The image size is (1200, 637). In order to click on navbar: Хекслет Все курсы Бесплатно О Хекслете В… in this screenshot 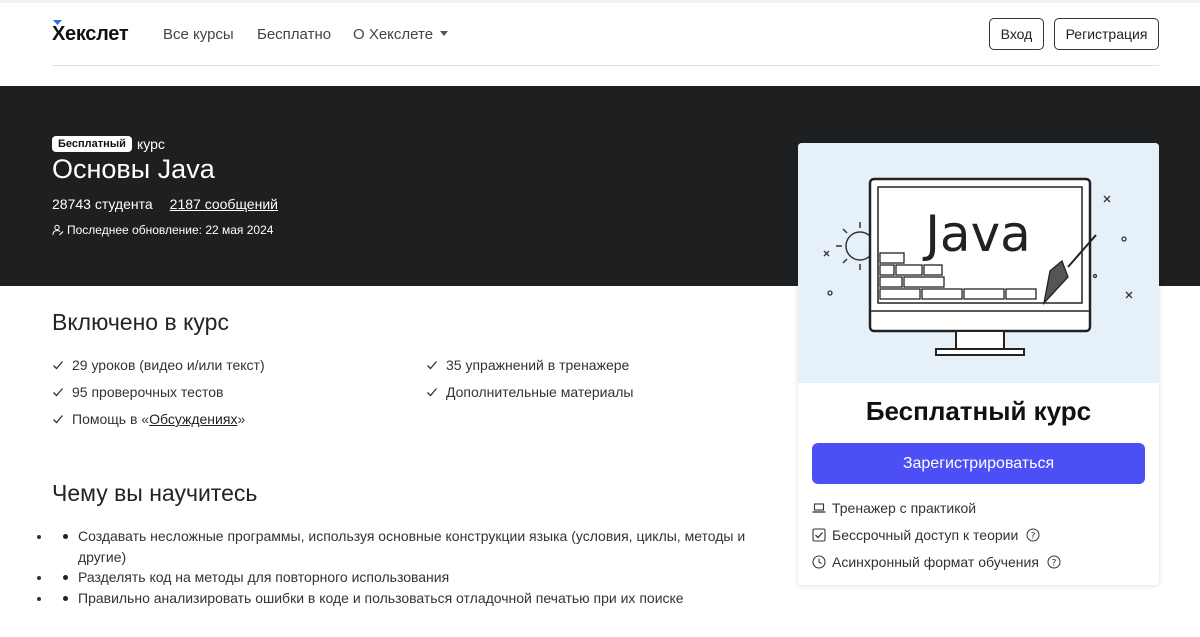, I will do `click(605, 35)`.